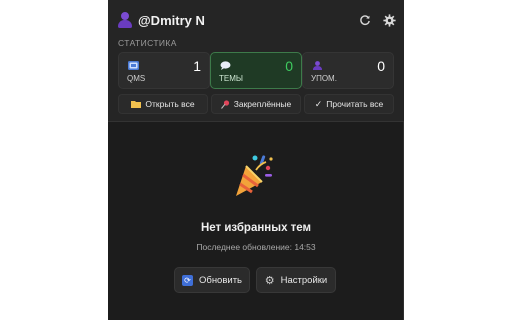 The height and width of the screenshot is (320, 512). What do you see at coordinates (262, 104) in the screenshot?
I see `pinned-label: Закреплённые` at bounding box center [262, 104].